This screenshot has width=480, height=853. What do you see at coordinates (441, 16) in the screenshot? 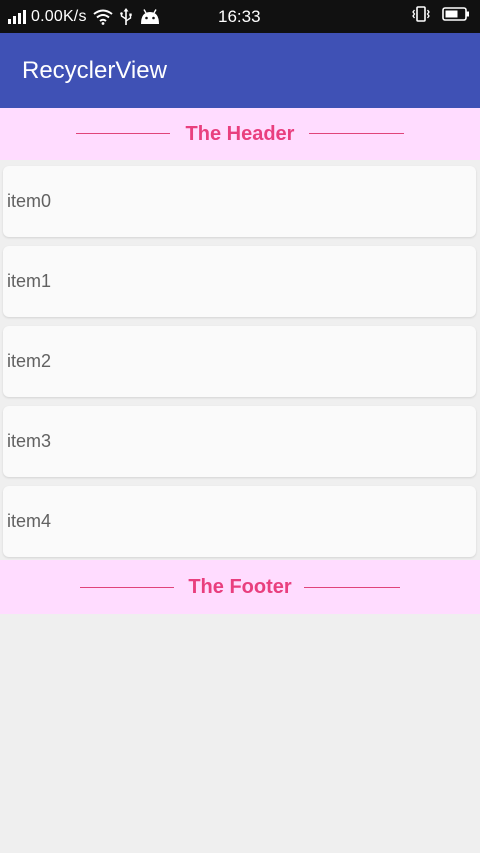
I see `status-right` at bounding box center [441, 16].